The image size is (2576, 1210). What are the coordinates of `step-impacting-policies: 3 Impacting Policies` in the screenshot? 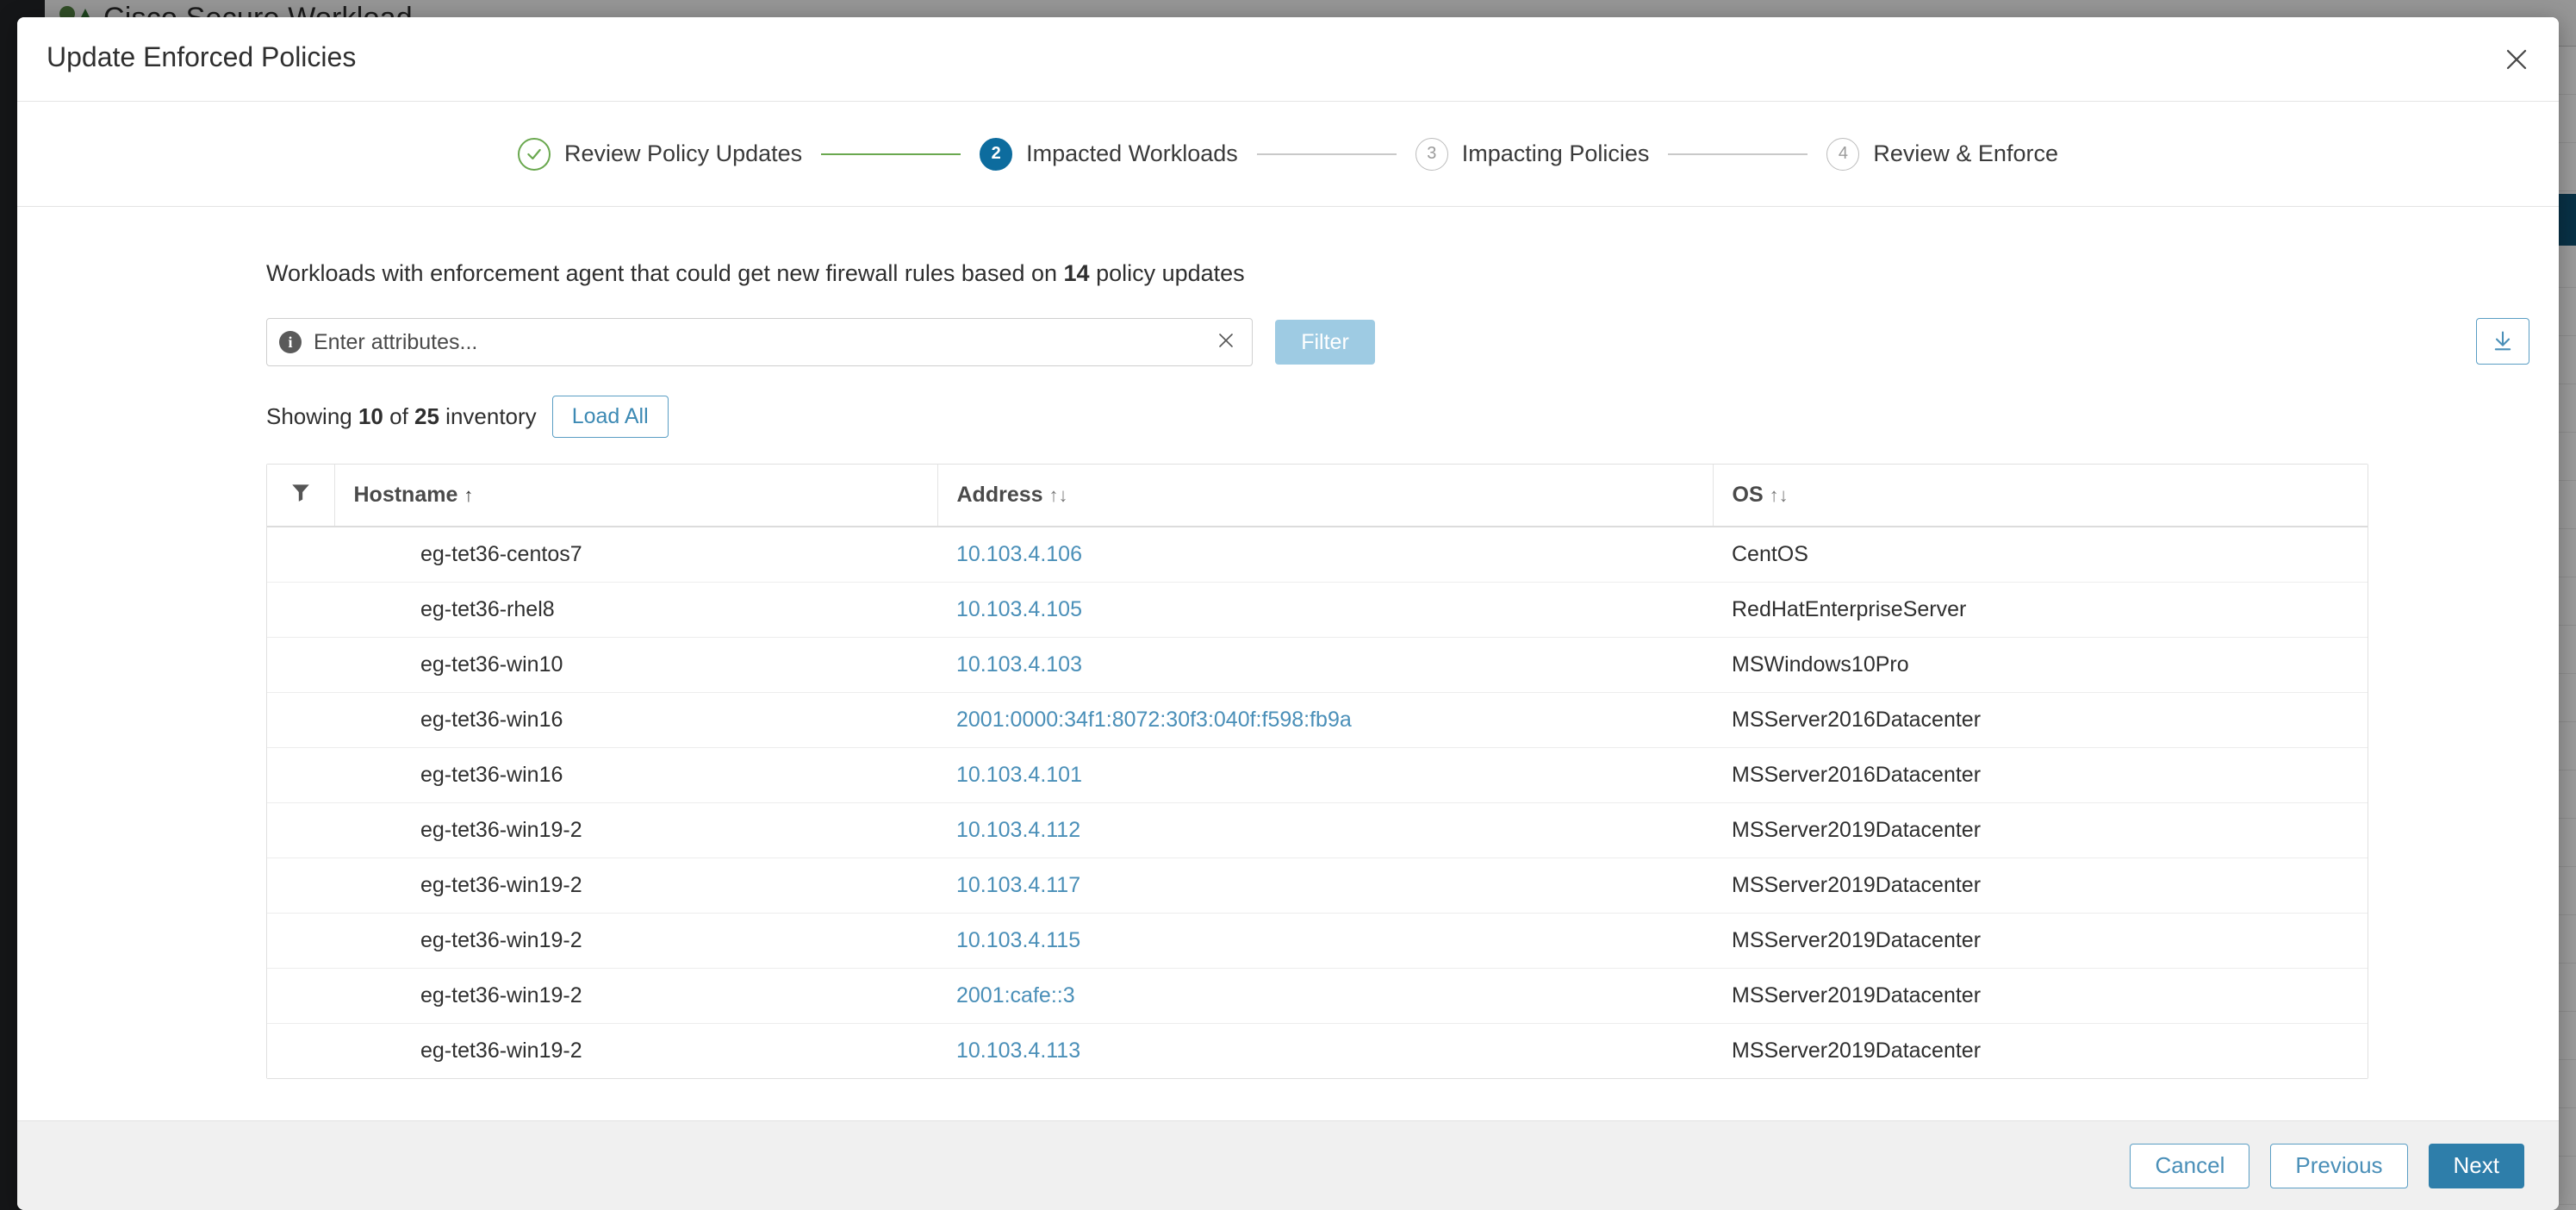 It's located at (1532, 154).